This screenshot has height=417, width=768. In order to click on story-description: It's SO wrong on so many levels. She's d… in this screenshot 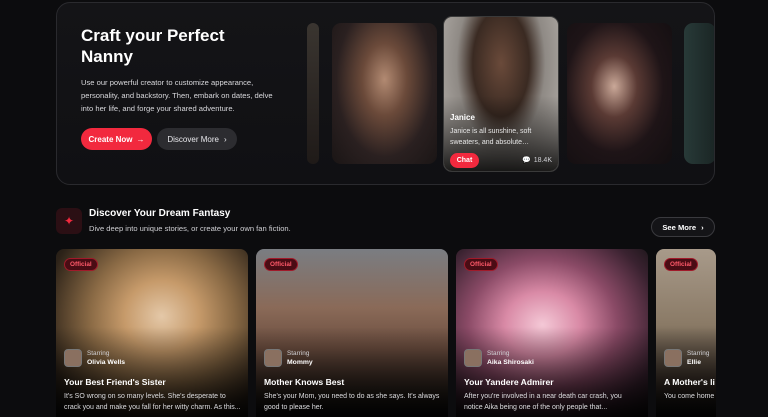, I will do `click(152, 402)`.